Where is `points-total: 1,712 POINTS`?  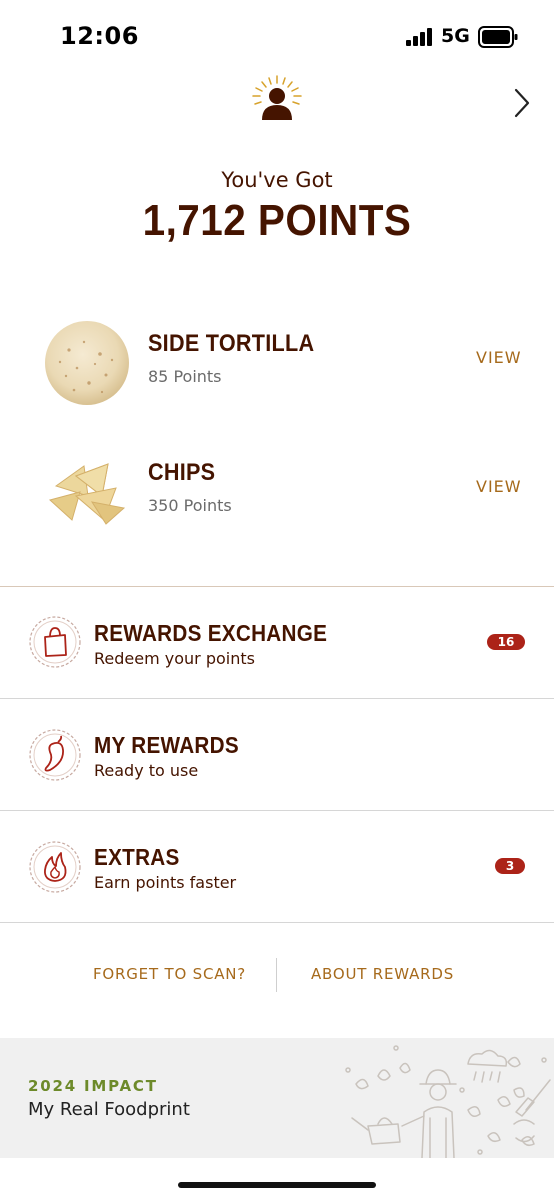 points-total: 1,712 POINTS is located at coordinates (277, 220).